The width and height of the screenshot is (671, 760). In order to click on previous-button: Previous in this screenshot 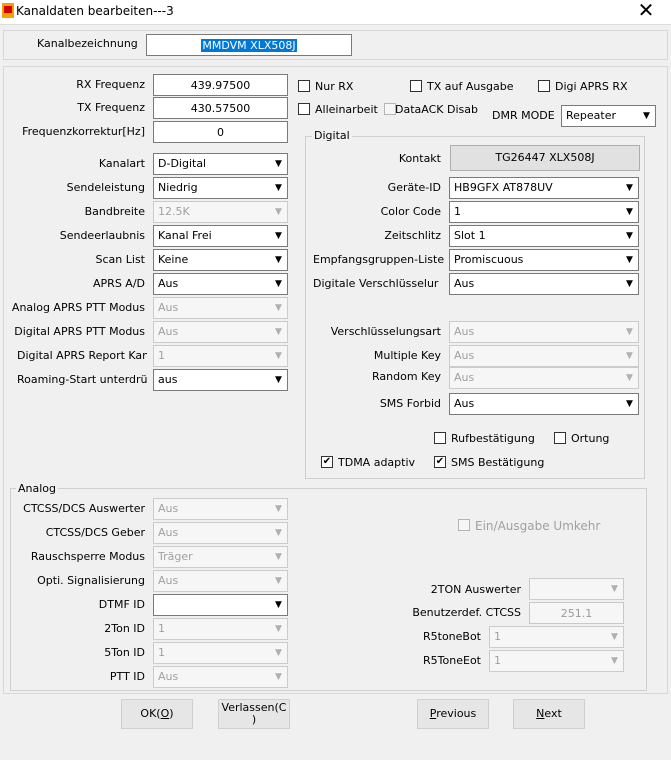, I will do `click(453, 714)`.